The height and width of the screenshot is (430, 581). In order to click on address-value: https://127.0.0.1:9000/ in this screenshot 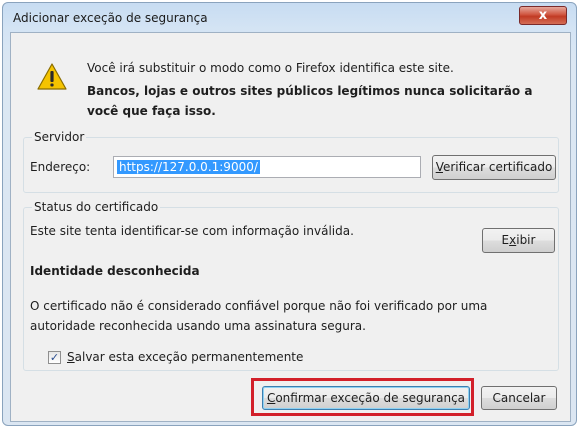, I will do `click(188, 167)`.